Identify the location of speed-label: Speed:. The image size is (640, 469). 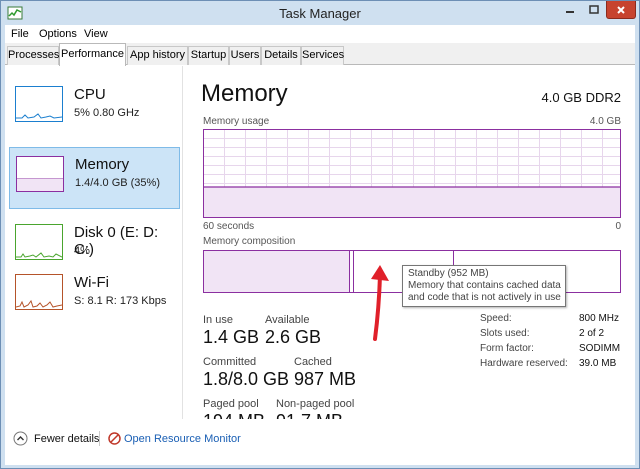
(496, 318).